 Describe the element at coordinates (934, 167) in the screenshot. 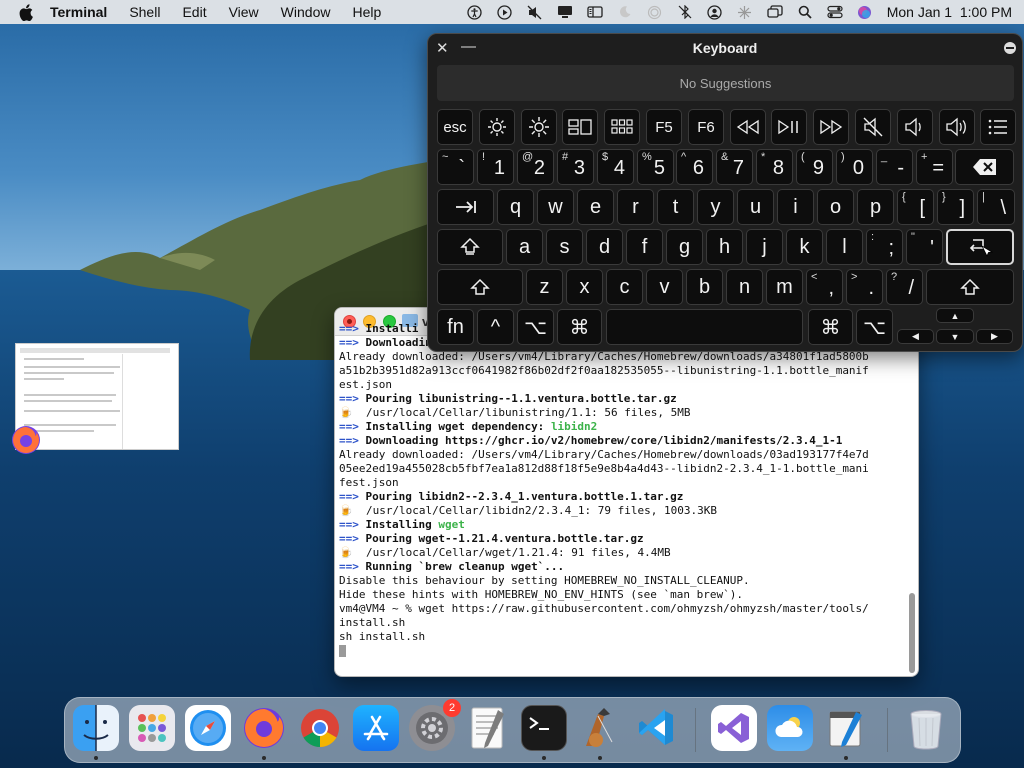

I see `key-digit-12: + =` at that location.